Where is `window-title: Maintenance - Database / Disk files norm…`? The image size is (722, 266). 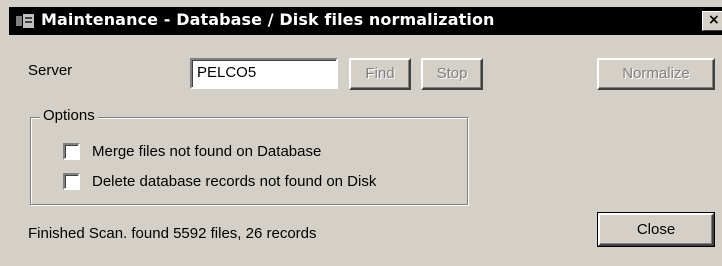
window-title: Maintenance - Database / Disk files norm… is located at coordinates (268, 19).